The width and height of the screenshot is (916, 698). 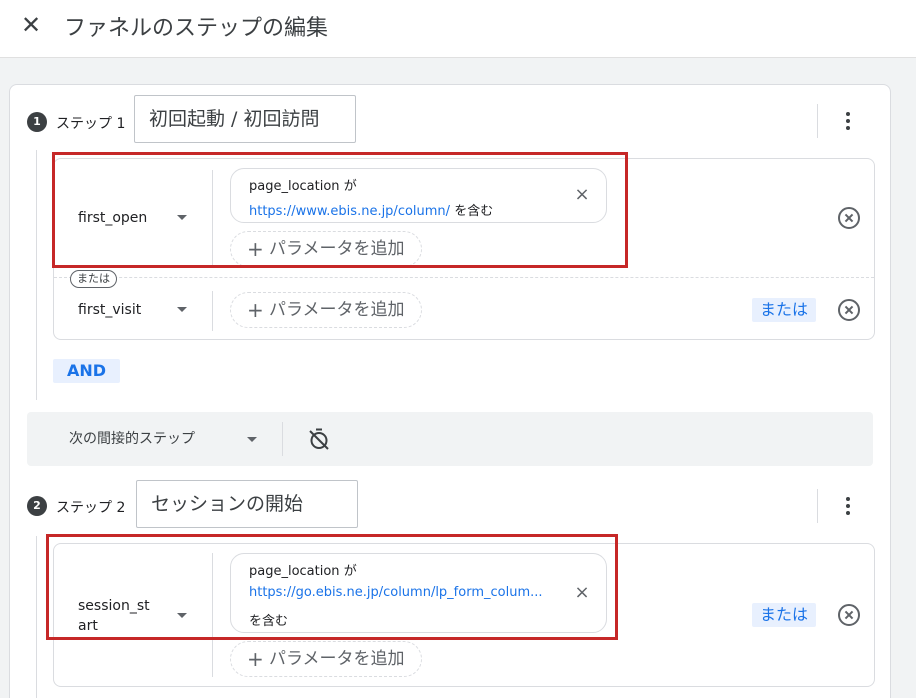 I want to click on step-1-name-input: 初回起動 / 初回訪問, so click(x=245, y=119).